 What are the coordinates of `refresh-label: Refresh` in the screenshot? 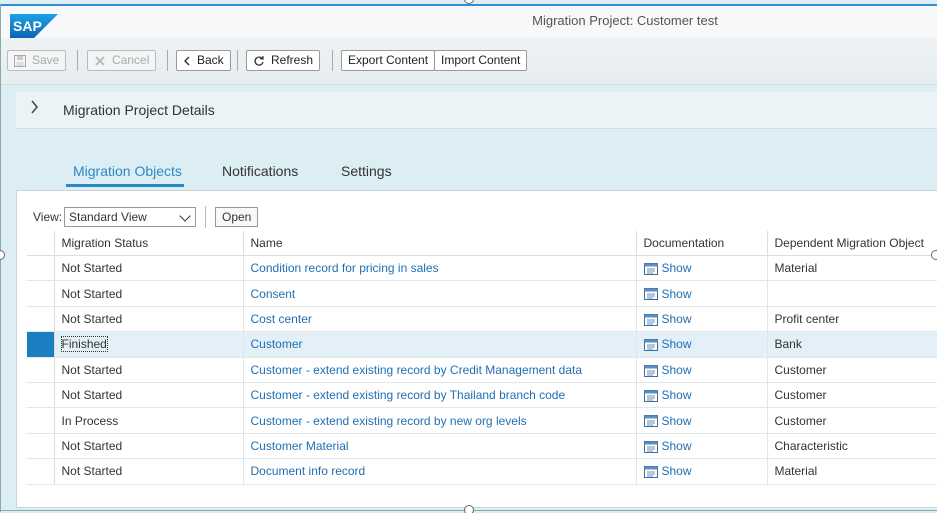 It's located at (292, 60).